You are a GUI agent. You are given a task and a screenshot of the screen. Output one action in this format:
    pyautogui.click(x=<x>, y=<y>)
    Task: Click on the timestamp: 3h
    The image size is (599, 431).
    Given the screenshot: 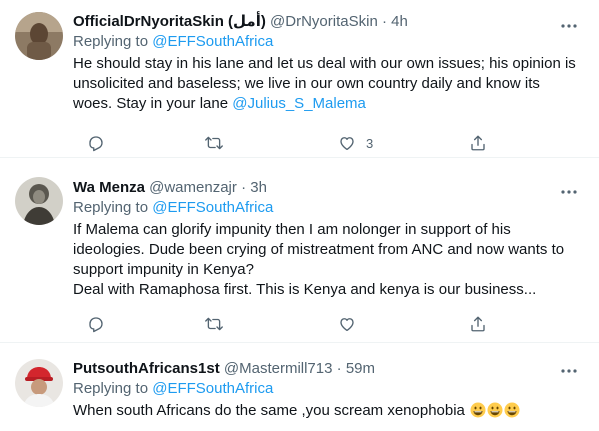 What is the action you would take?
    pyautogui.click(x=258, y=187)
    